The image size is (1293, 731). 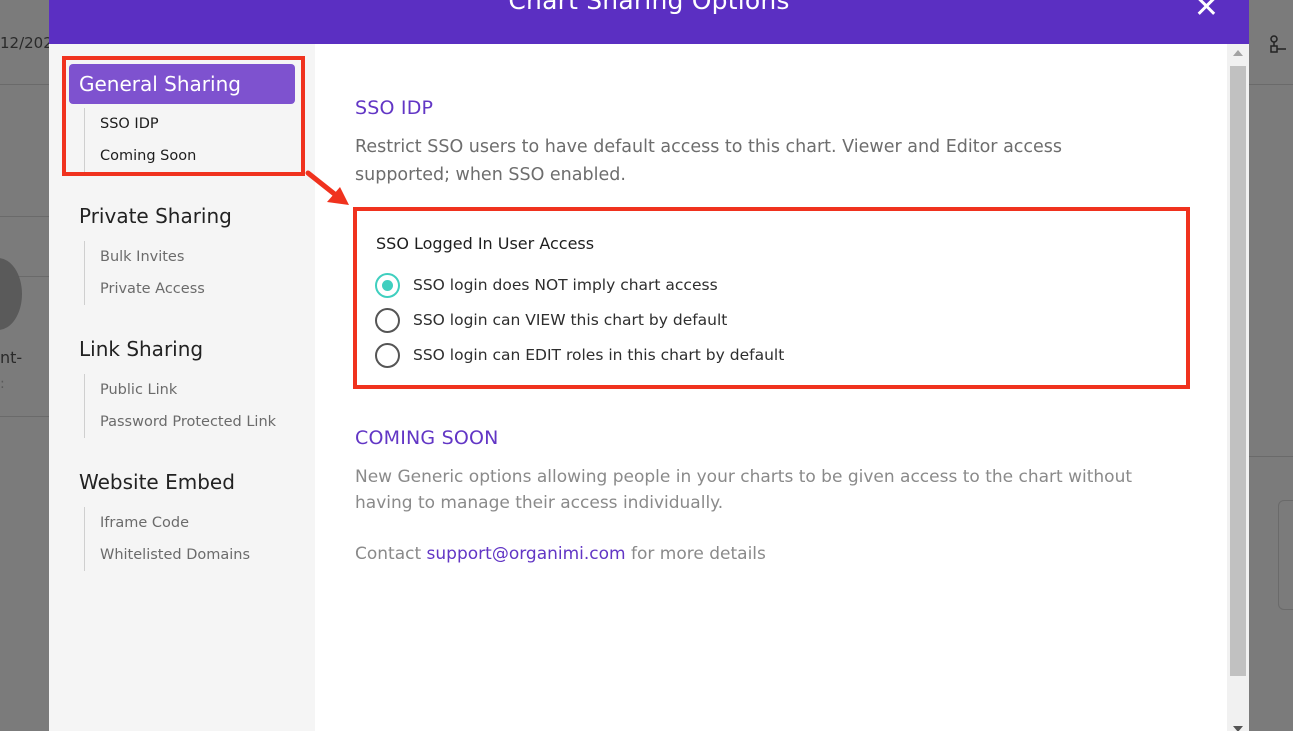 I want to click on nav-website-embed: Website Embed, so click(x=157, y=482).